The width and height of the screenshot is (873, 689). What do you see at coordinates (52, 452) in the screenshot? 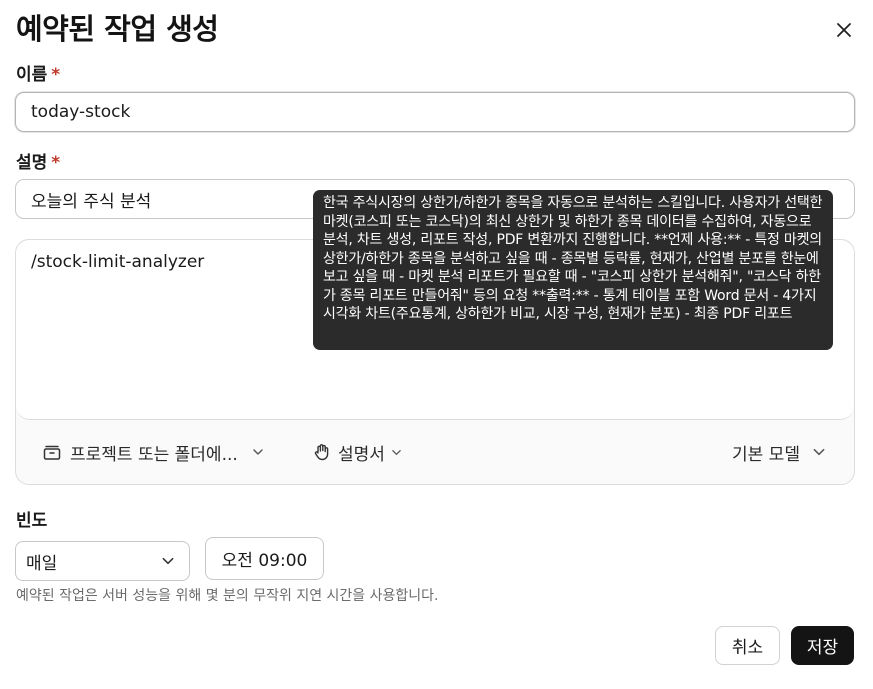
I see `folder-box-icon` at bounding box center [52, 452].